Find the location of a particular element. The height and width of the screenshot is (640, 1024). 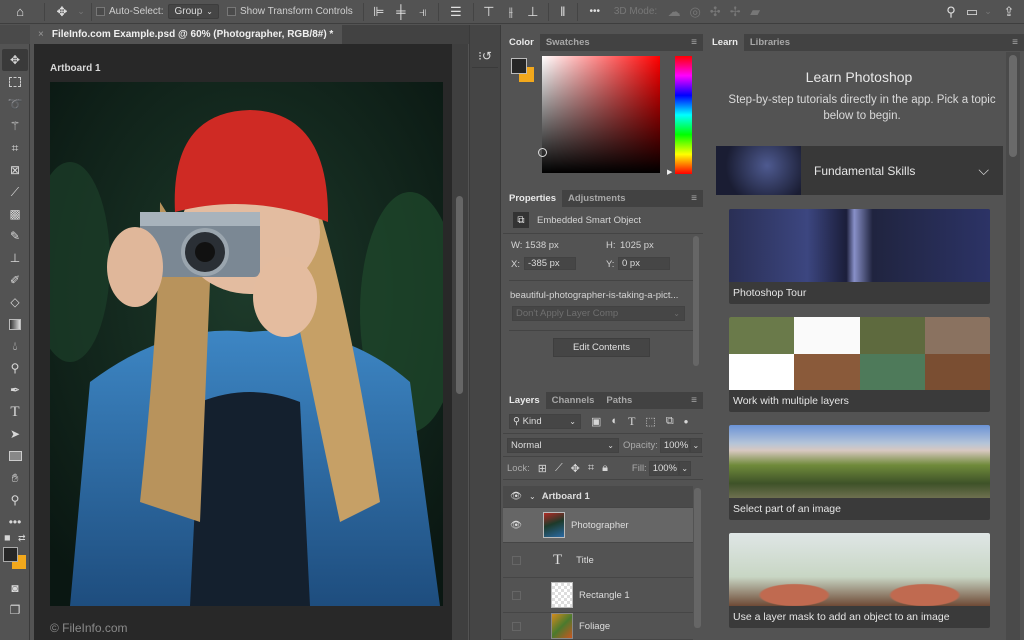

width-value: 1538 px is located at coordinates (542, 245).